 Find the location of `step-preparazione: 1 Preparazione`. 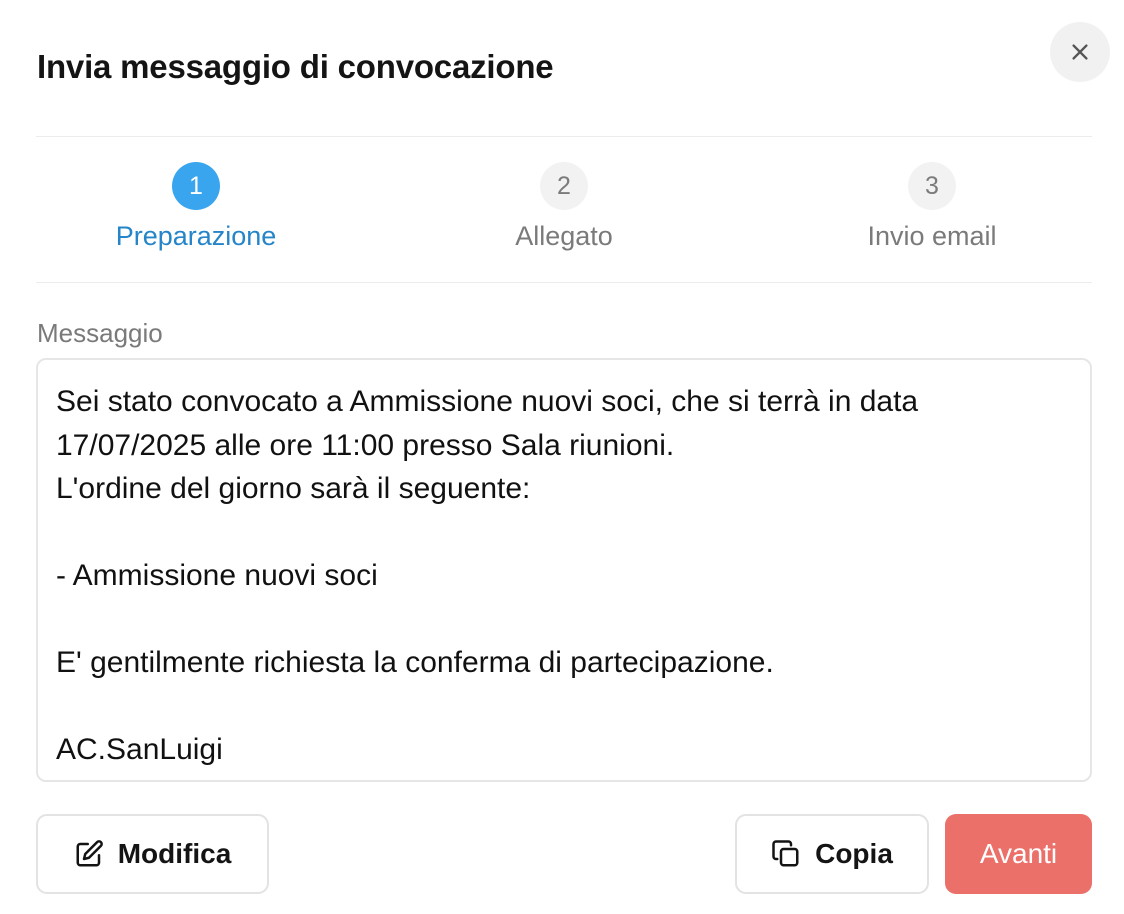

step-preparazione: 1 Preparazione is located at coordinates (196, 207).